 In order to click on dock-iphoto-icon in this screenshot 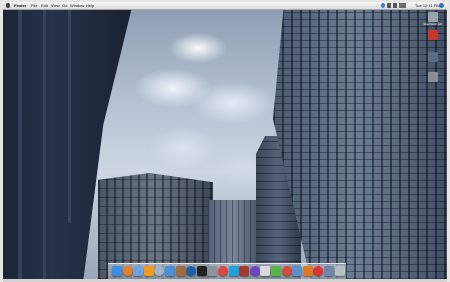, I will do `click(297, 271)`.